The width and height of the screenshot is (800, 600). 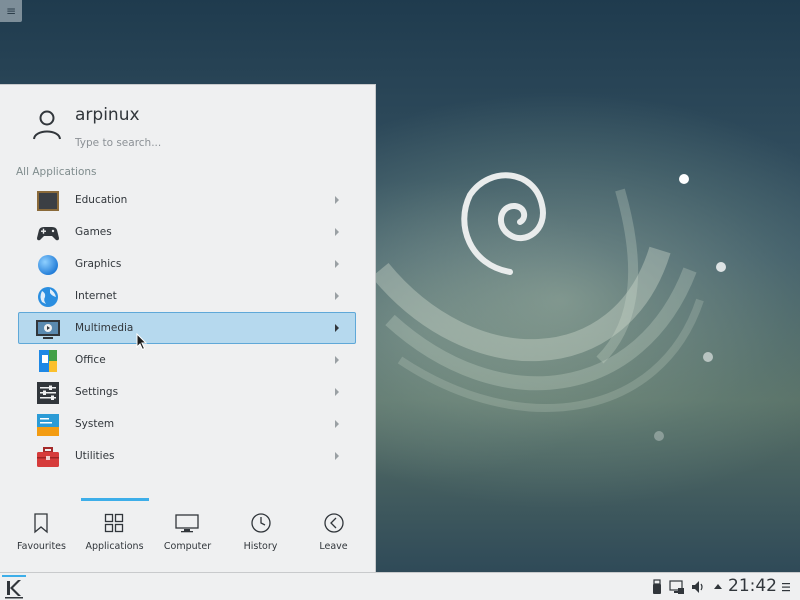 What do you see at coordinates (97, 392) in the screenshot?
I see `category-label: Settings` at bounding box center [97, 392].